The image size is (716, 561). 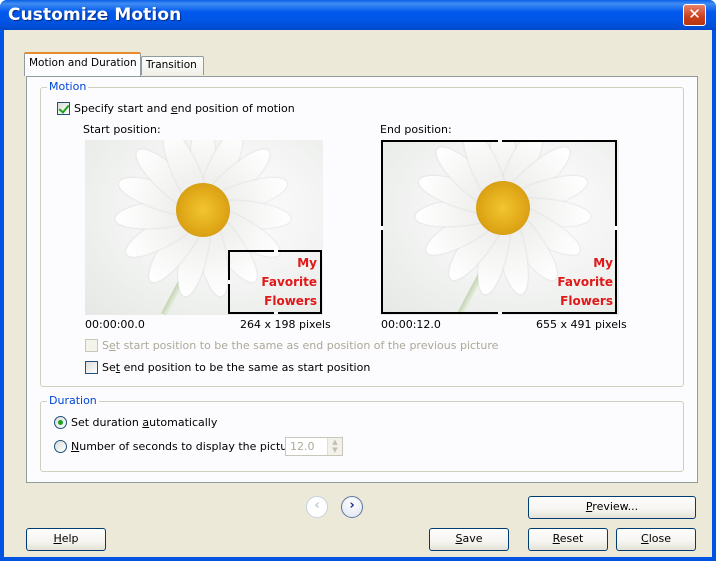 I want to click on duration-legend: Duration, so click(x=73, y=400).